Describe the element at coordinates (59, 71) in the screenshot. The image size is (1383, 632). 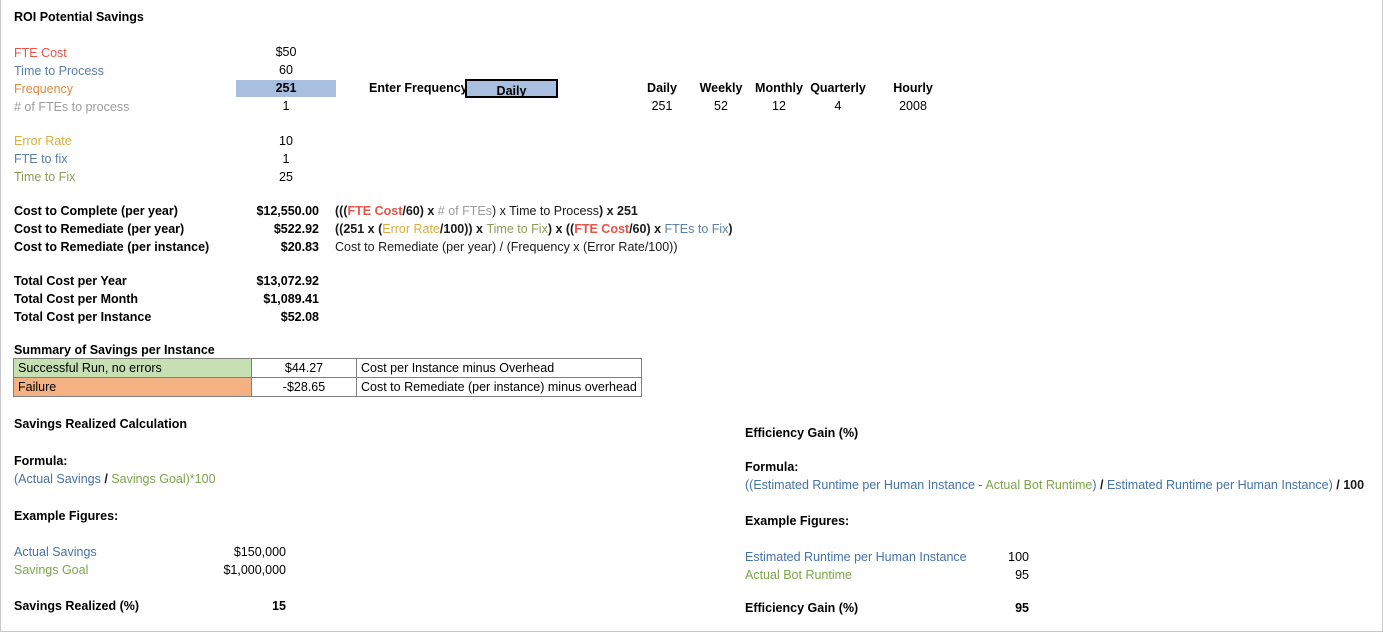
I see `input-label-1: Time to Process` at that location.